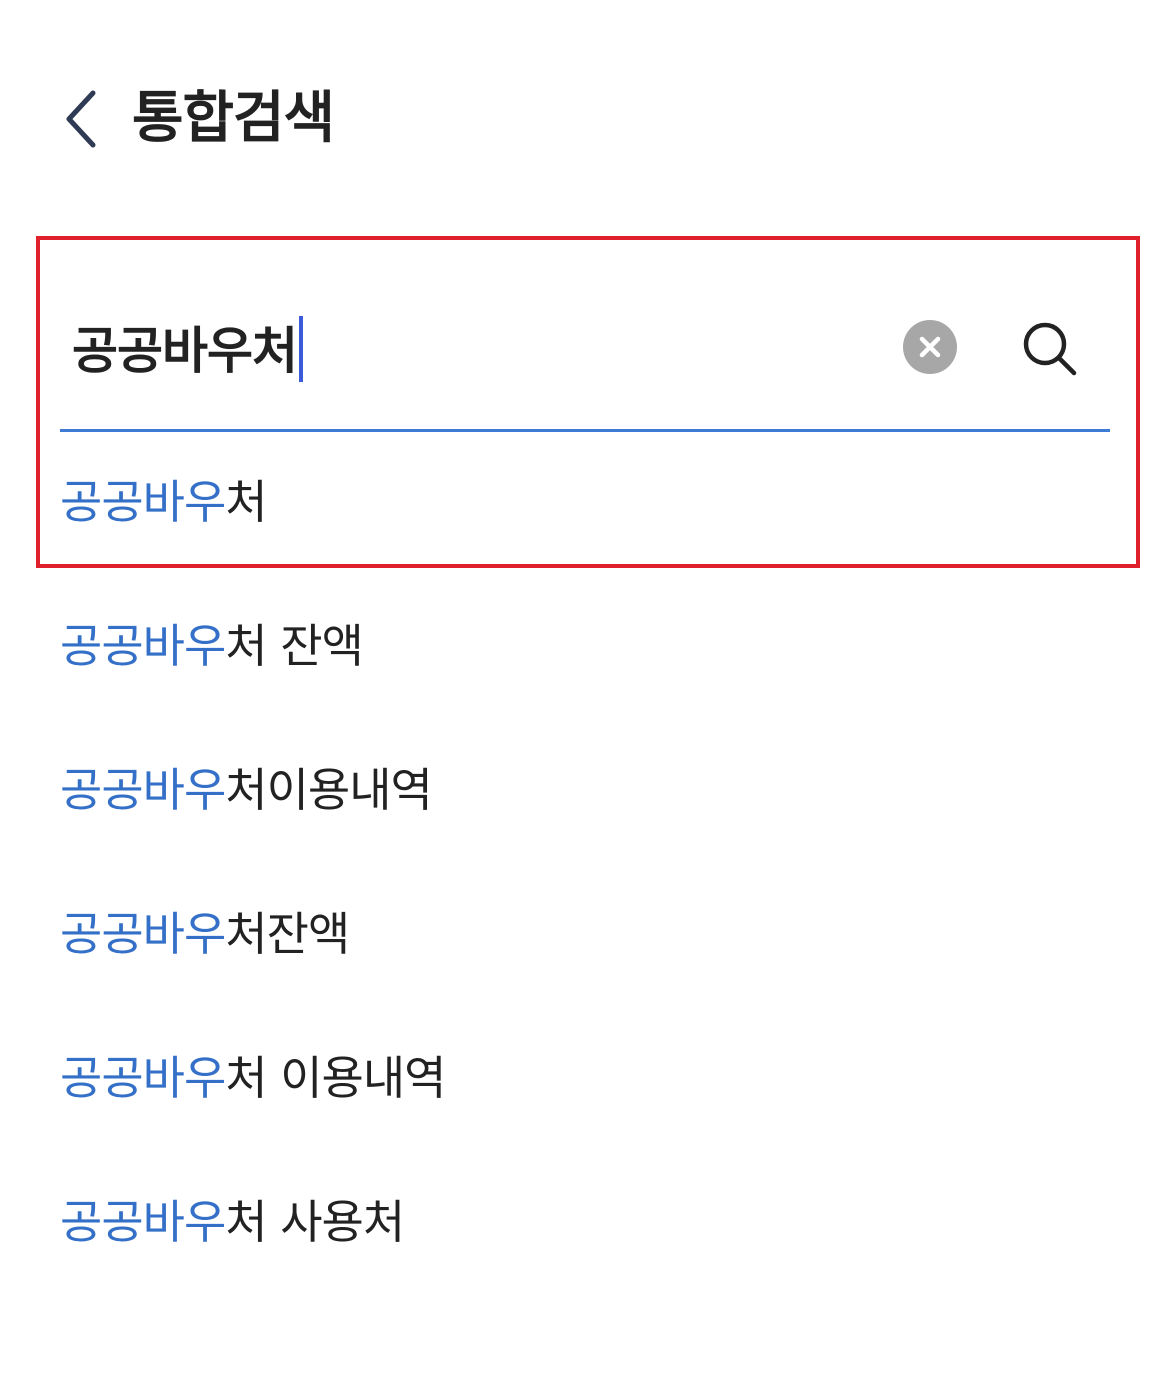  Describe the element at coordinates (185, 351) in the screenshot. I see `search-input-value: 공공바우처` at that location.